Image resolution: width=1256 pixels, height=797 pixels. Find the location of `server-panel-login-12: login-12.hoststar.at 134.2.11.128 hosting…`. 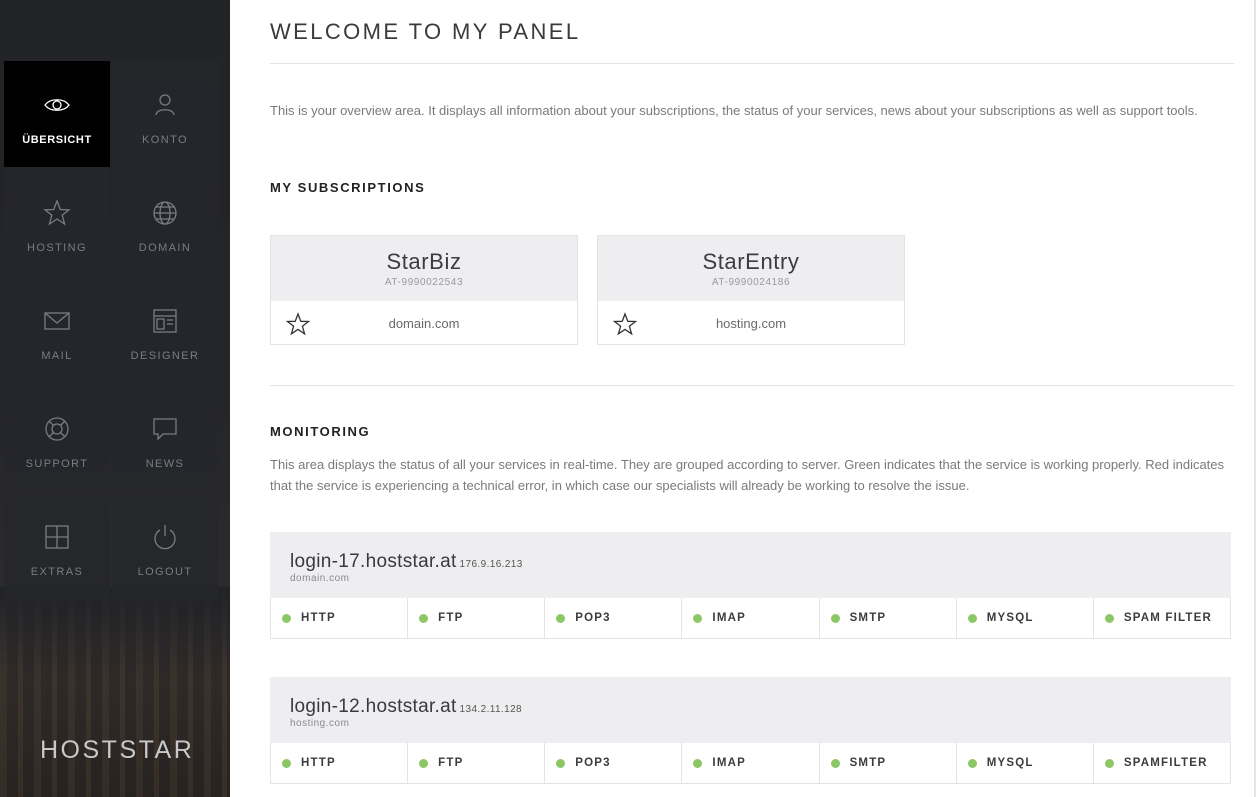

server-panel-login-12: login-12.hoststar.at 134.2.11.128 hosting… is located at coordinates (750, 730).